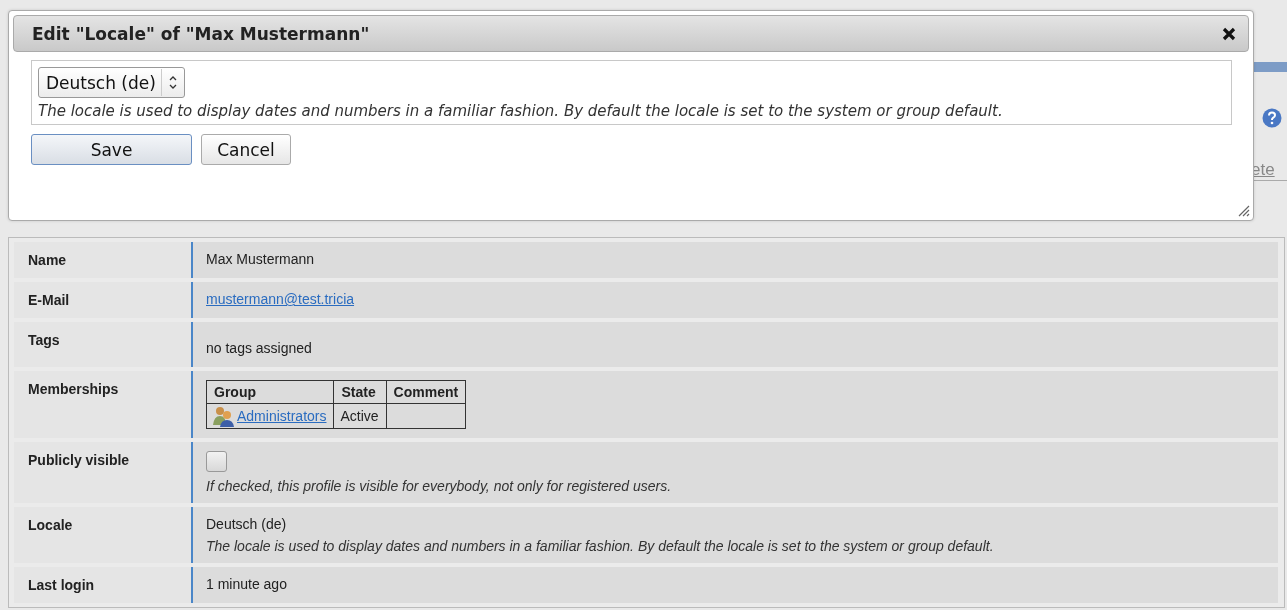 This screenshot has width=1287, height=610. What do you see at coordinates (360, 416) in the screenshot?
I see `table-cell: Active` at bounding box center [360, 416].